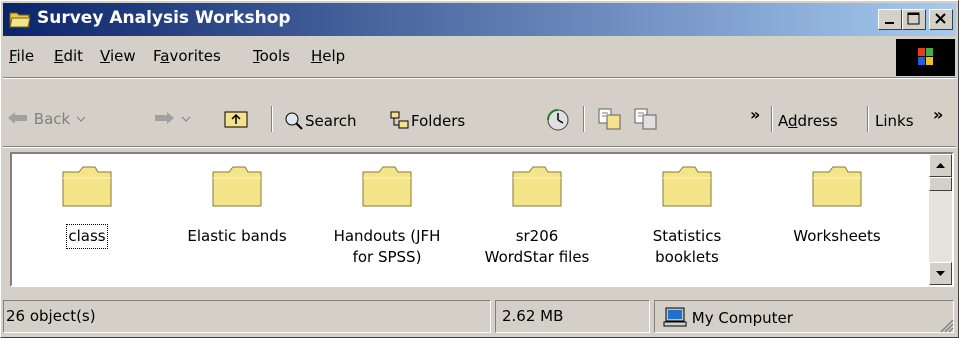 The height and width of the screenshot is (338, 959). I want to click on forward-button, so click(172, 119).